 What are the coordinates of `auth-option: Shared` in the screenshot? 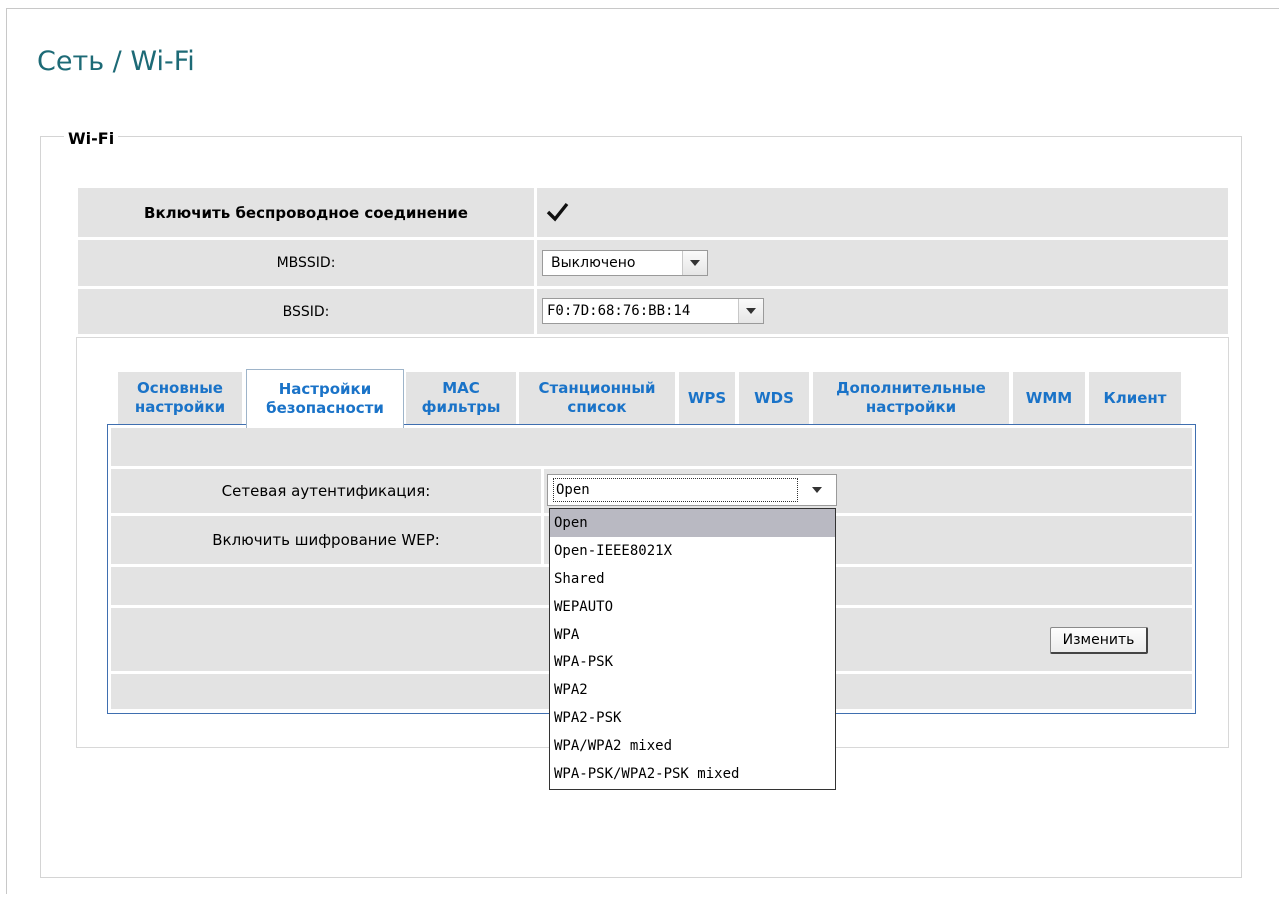 It's located at (692, 579).